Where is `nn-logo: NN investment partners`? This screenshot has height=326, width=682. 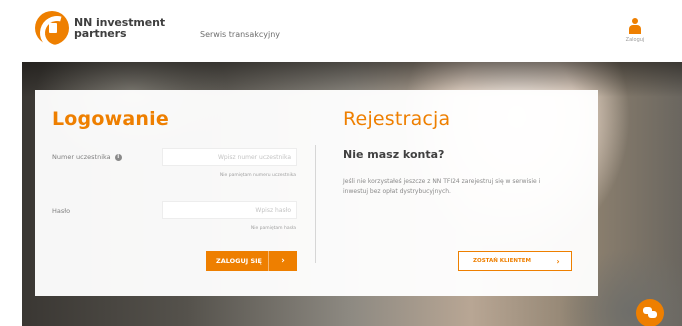 nn-logo: NN investment partners is located at coordinates (100, 28).